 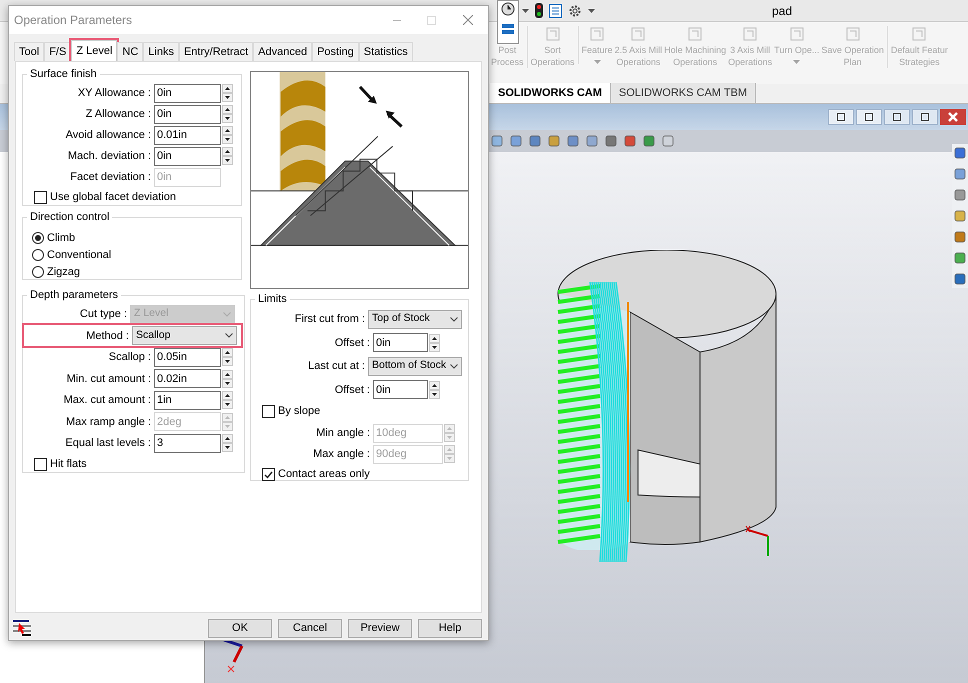 I want to click on input-field: 1in, so click(x=187, y=400).